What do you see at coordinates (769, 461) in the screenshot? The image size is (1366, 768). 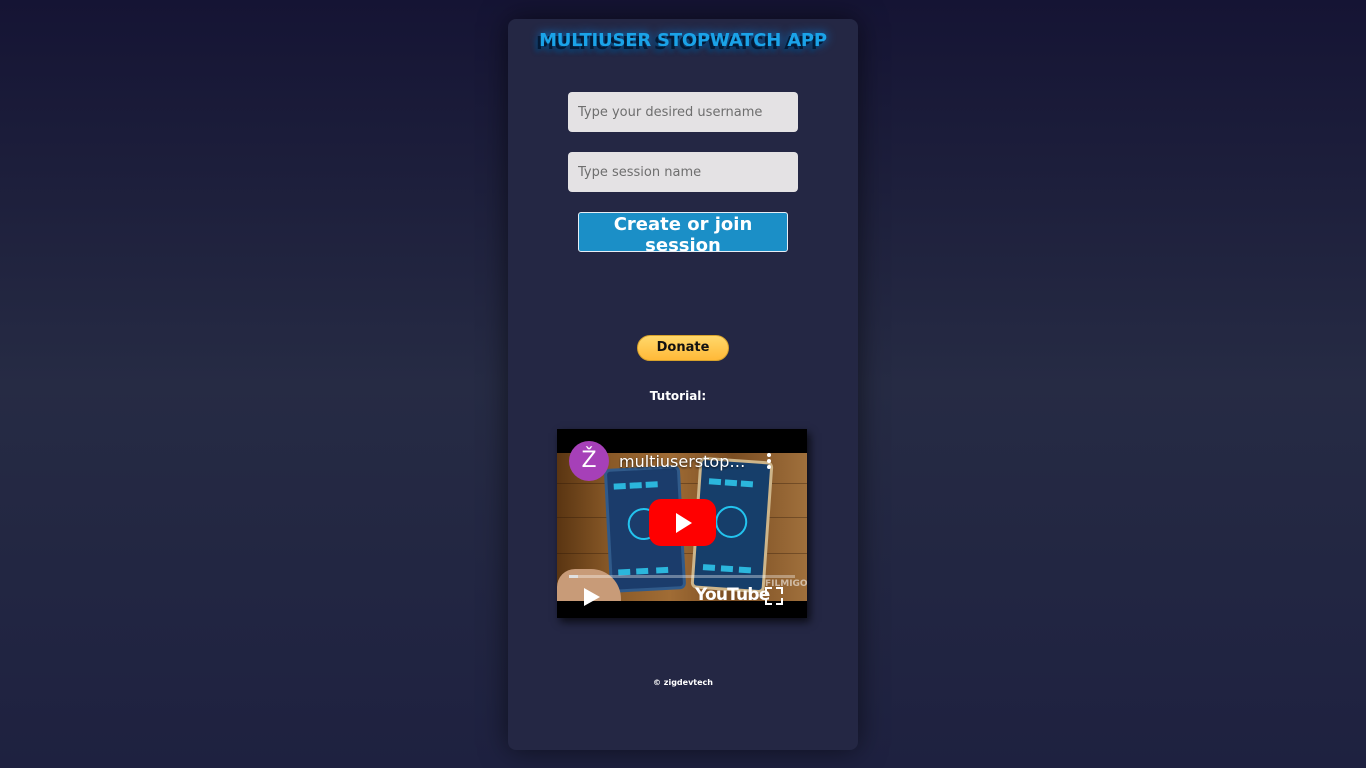 I see `more-vert-icon` at bounding box center [769, 461].